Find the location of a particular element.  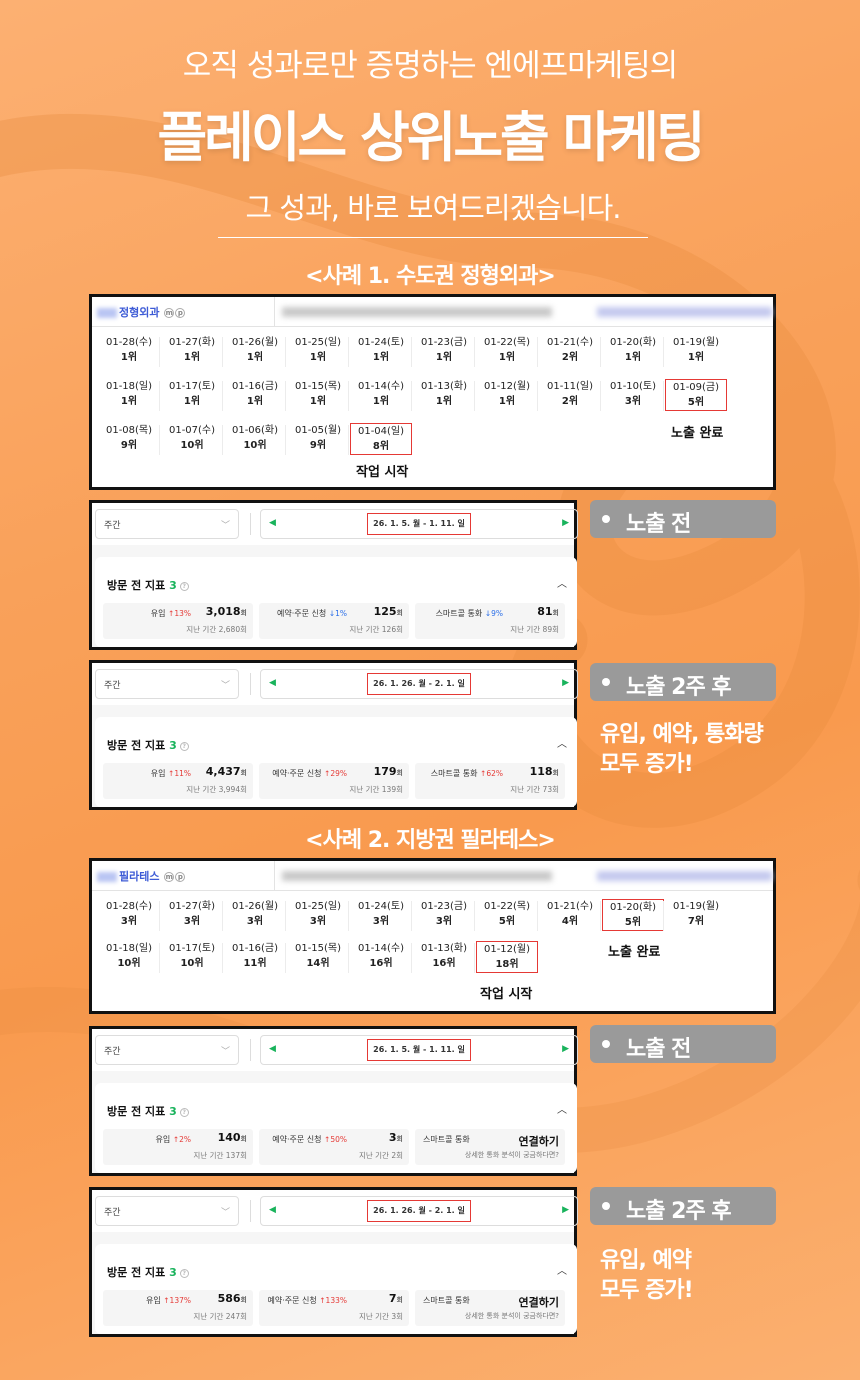

rank-cell: 01-13(화) 1위 is located at coordinates (444, 394).